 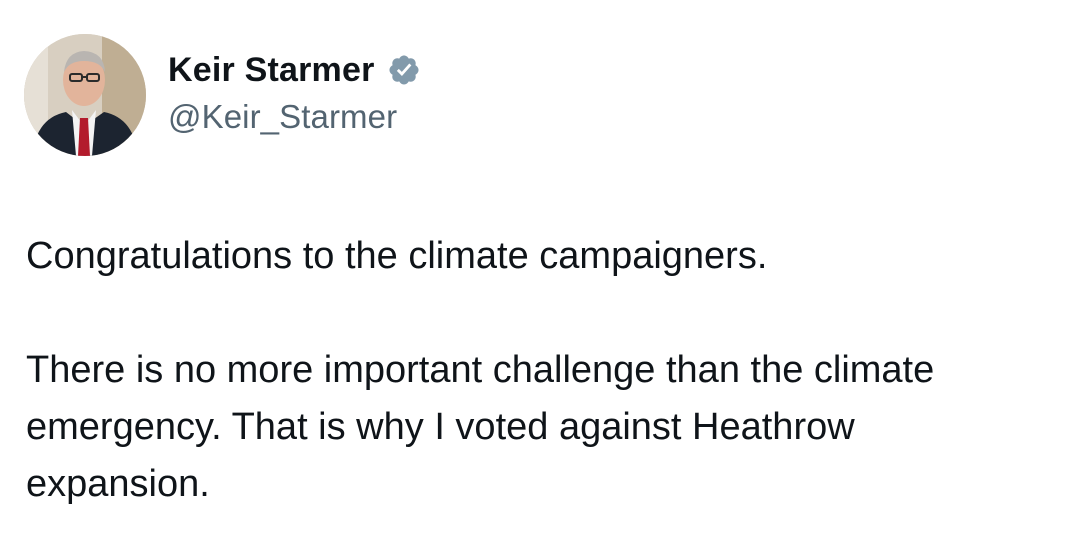 What do you see at coordinates (271, 70) in the screenshot?
I see `author-name: Keir Starmer` at bounding box center [271, 70].